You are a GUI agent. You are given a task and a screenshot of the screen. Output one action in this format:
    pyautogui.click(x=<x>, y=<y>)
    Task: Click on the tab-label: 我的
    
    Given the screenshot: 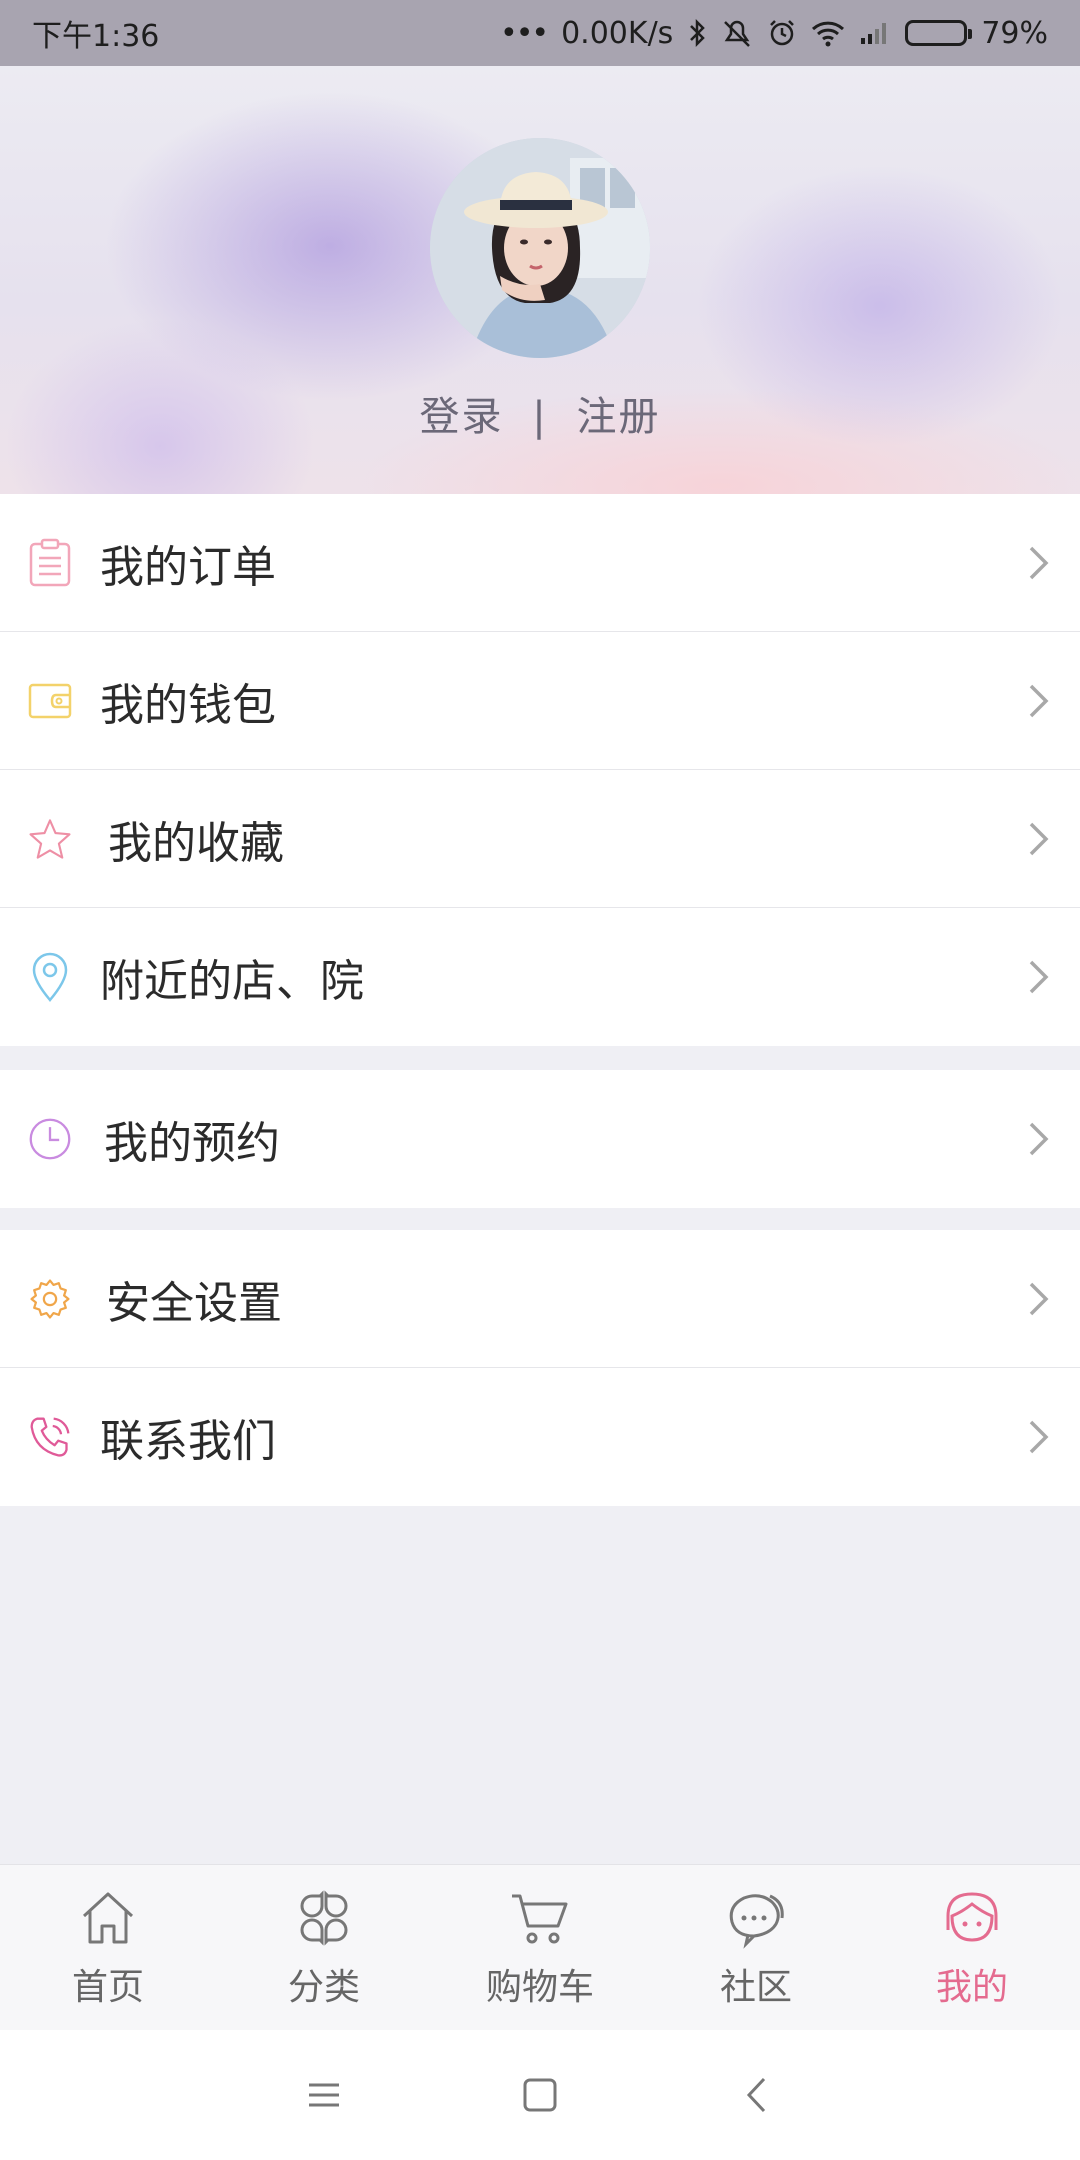 What is the action you would take?
    pyautogui.click(x=971, y=1987)
    